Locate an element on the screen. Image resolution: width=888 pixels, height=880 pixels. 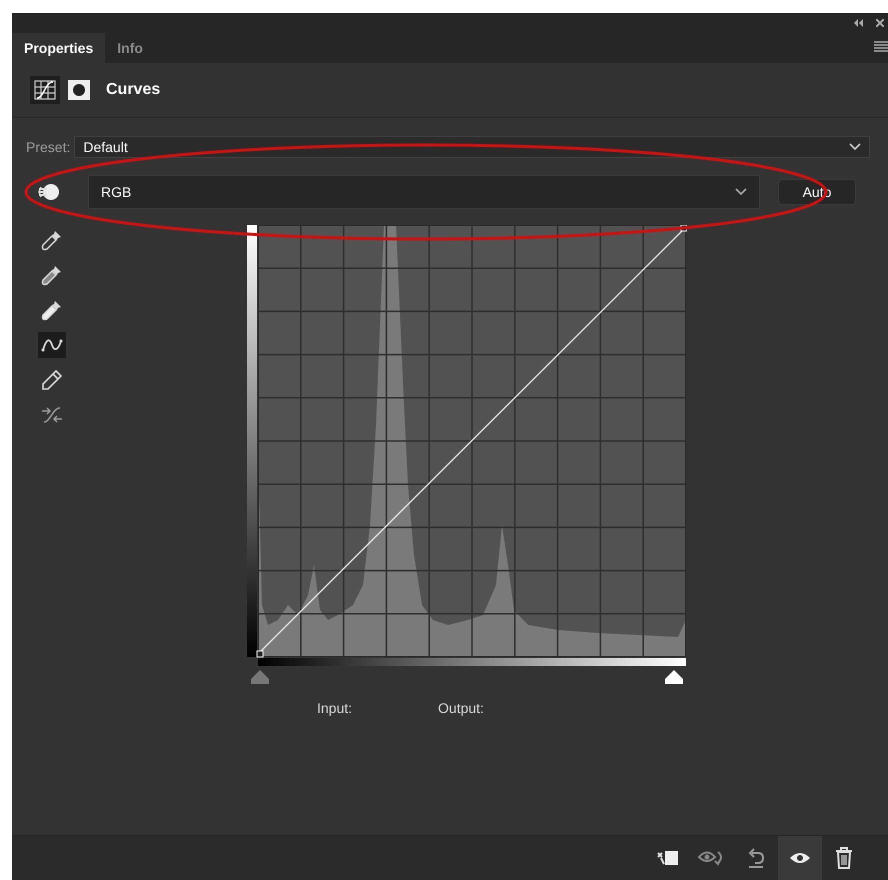
curve-tool is located at coordinates (52, 345).